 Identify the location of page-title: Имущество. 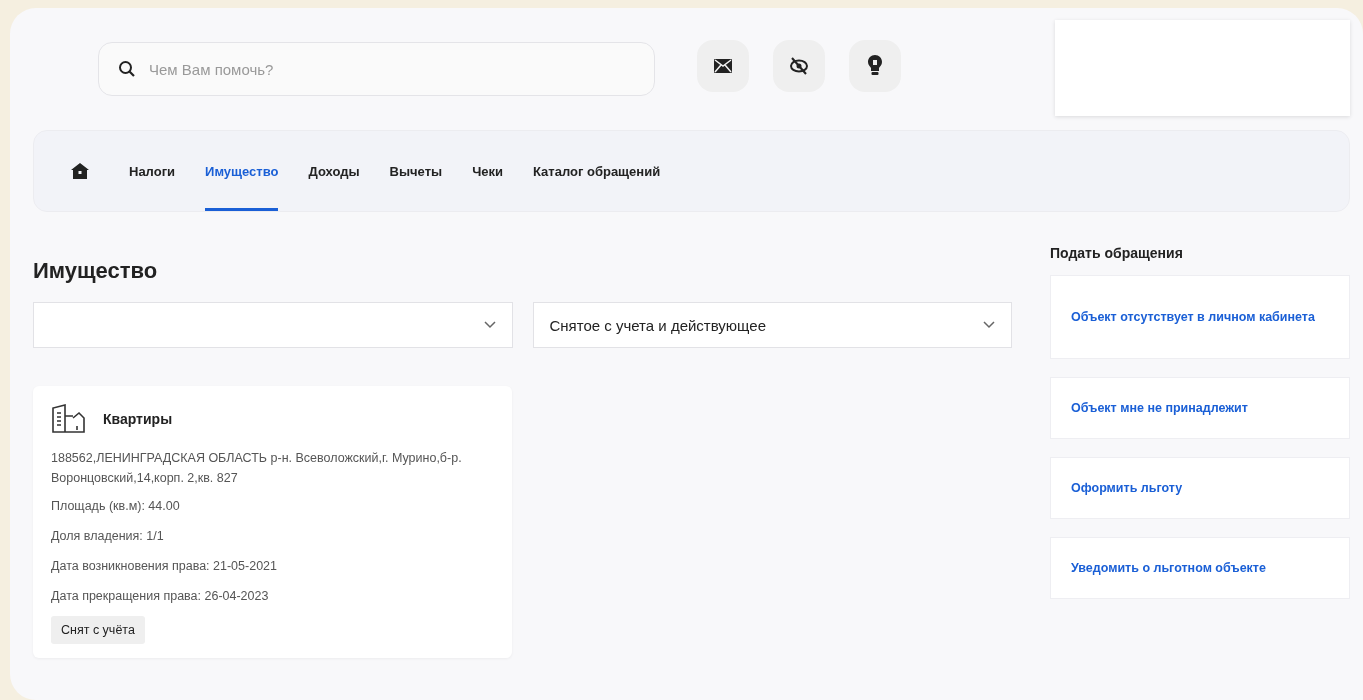
(96, 271).